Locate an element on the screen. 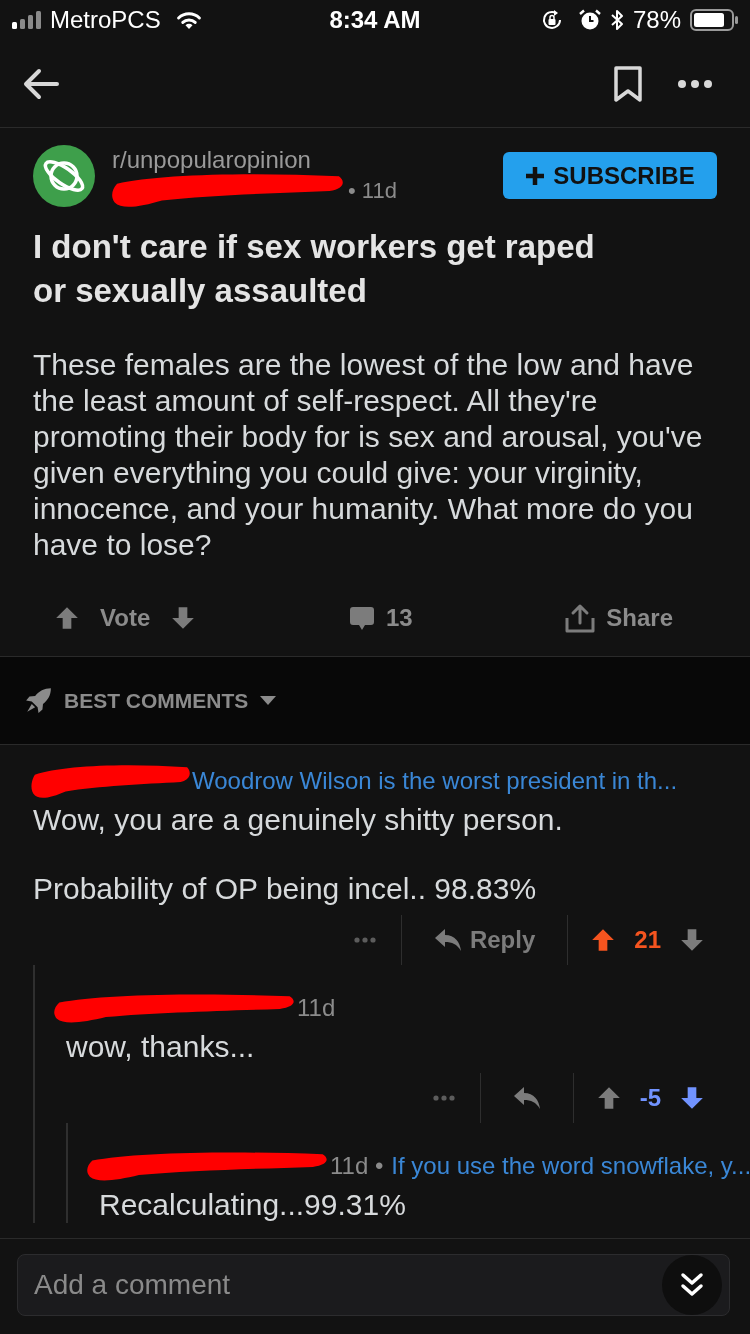 The image size is (750, 1334). comment-text: Wow, you are a genuinely shitty person. is located at coordinates (298, 820).